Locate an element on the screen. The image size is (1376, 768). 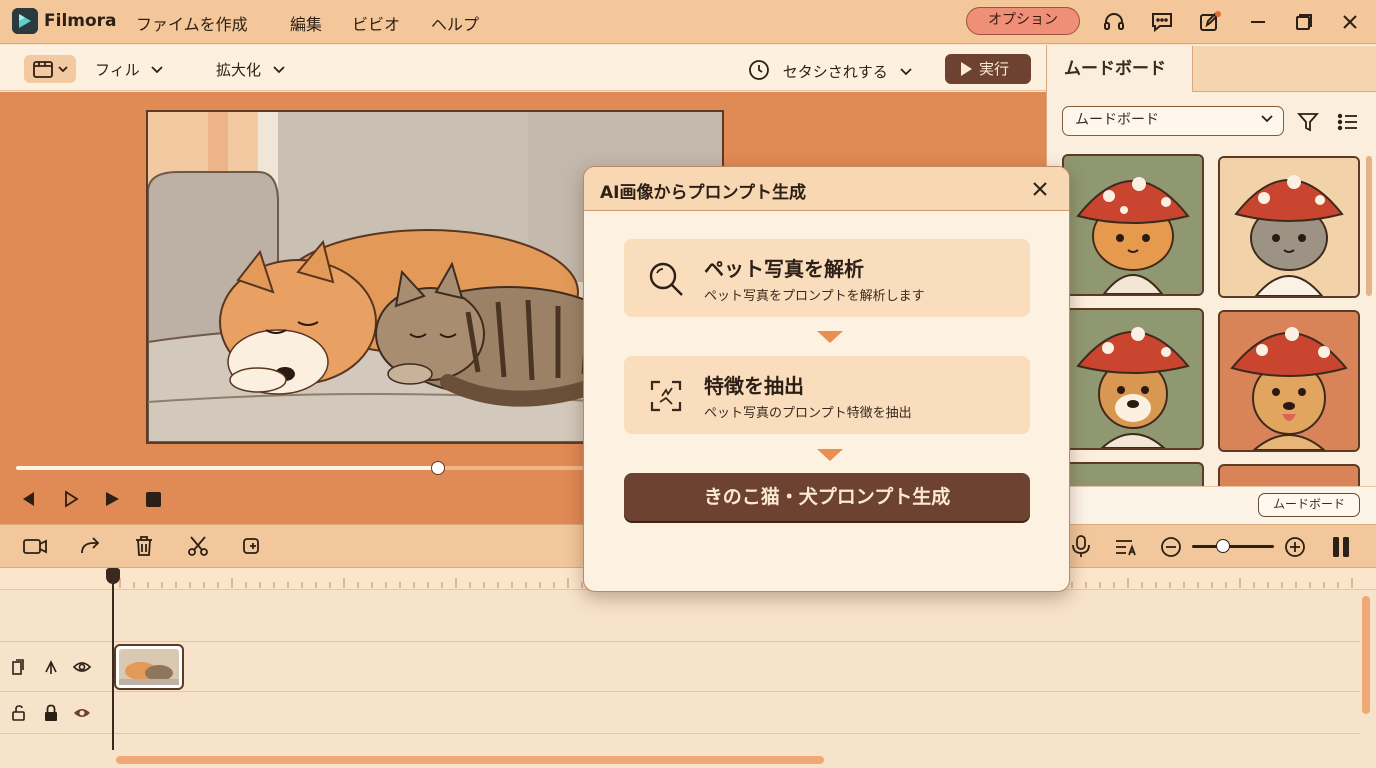
extract-icon is located at coordinates (666, 398).